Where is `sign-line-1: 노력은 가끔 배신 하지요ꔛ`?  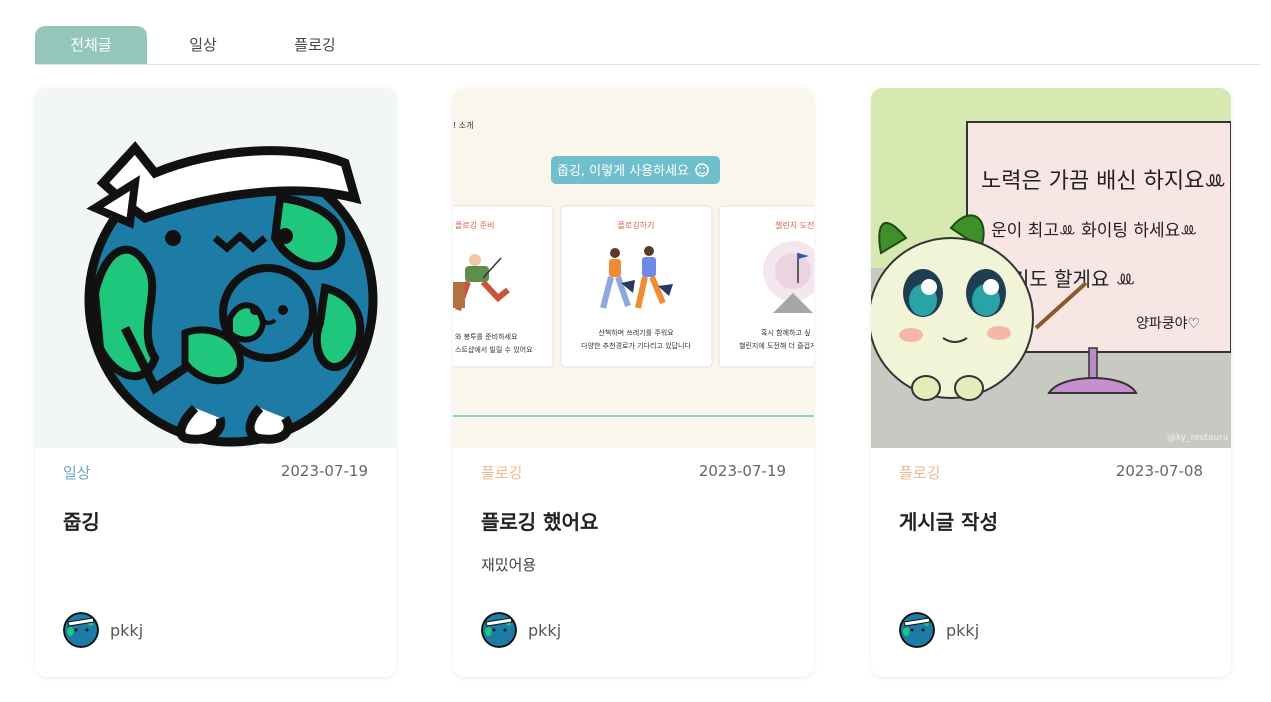
sign-line-1: 노력은 가끔 배신 하지요ꔛ is located at coordinates (1103, 181).